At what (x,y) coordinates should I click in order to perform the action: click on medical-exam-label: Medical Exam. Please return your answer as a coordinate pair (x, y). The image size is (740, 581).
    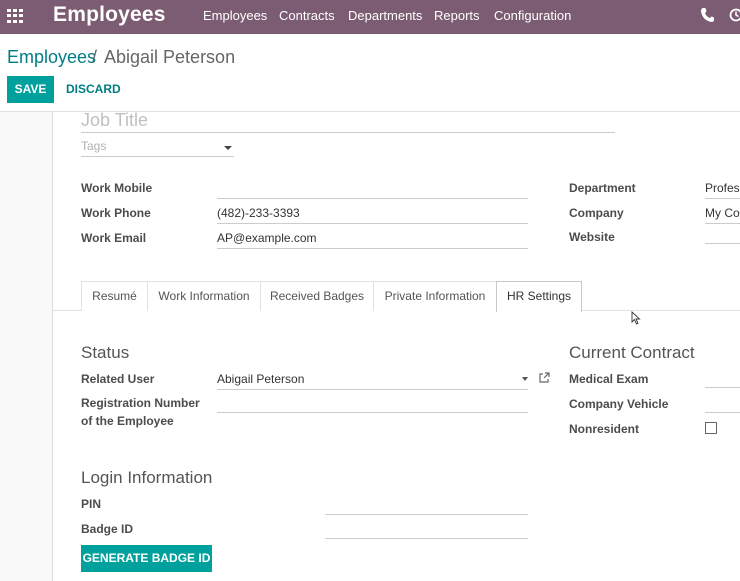
    Looking at the image, I should click on (609, 379).